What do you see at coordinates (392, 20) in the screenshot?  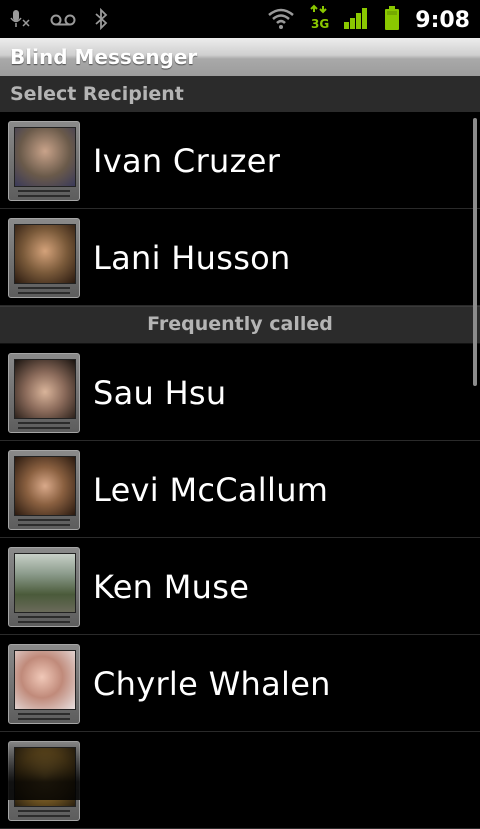 I see `battery-icon` at bounding box center [392, 20].